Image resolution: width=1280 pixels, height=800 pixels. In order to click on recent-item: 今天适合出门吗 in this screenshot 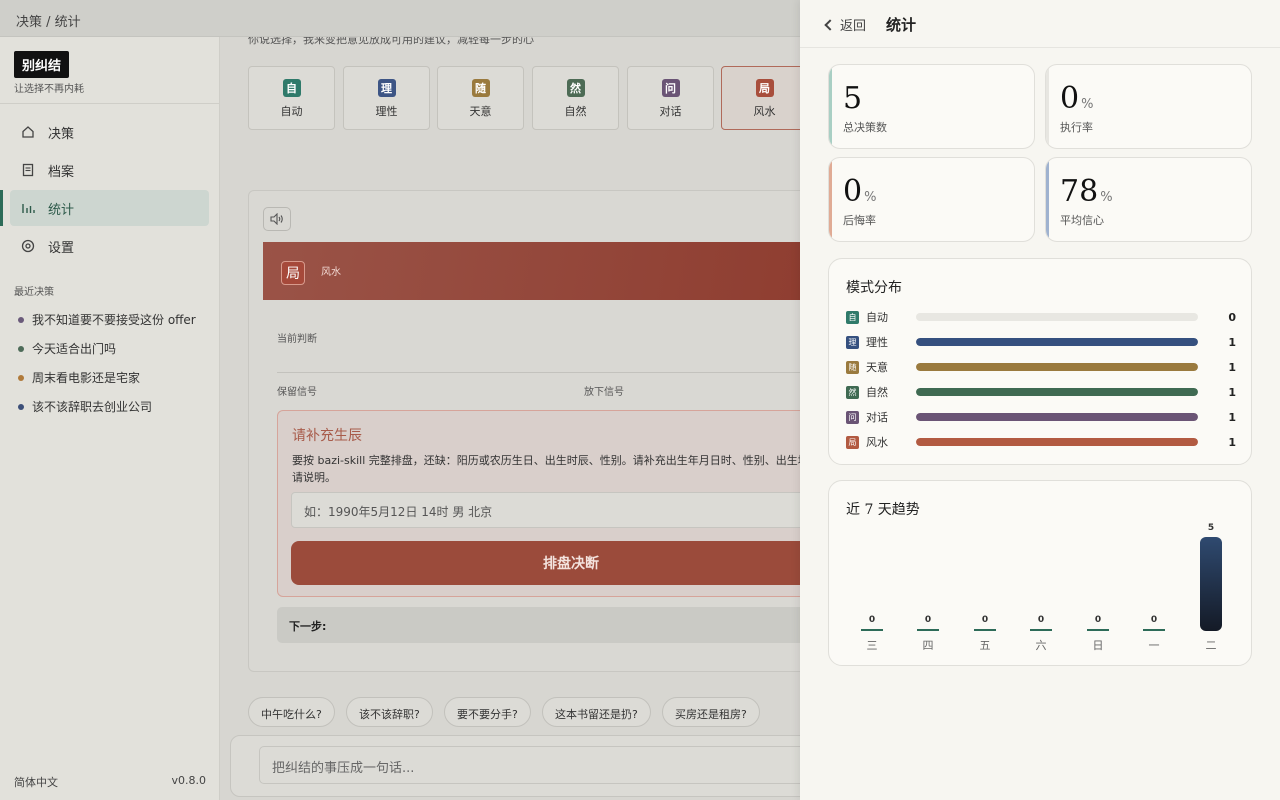, I will do `click(114, 348)`.